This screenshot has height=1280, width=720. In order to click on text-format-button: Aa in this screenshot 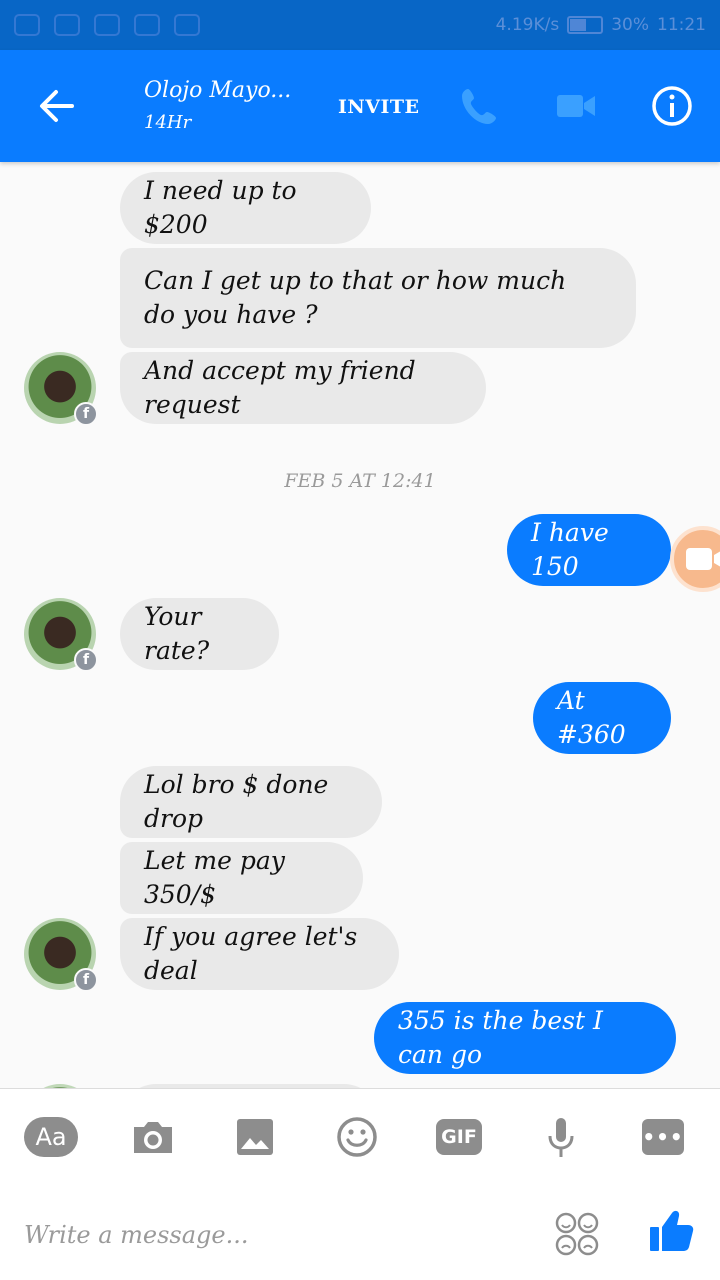, I will do `click(51, 1137)`.